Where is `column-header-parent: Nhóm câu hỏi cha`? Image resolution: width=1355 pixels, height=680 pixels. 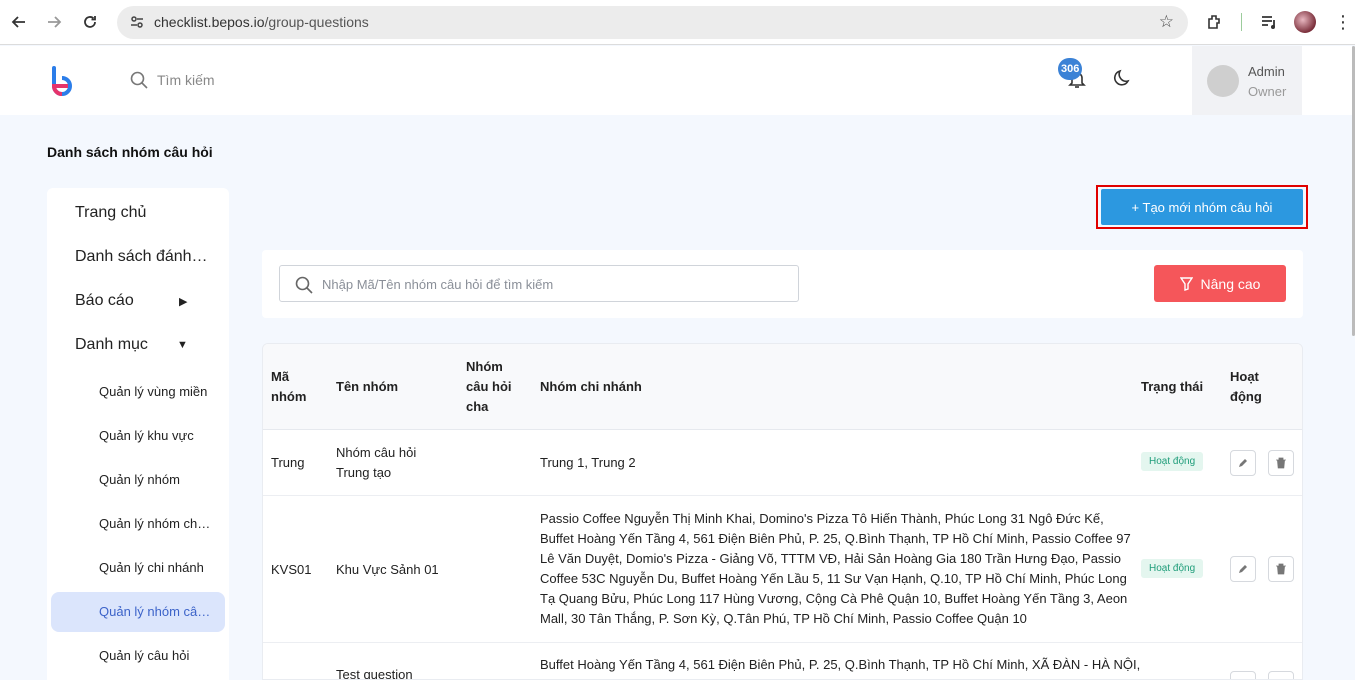 column-header-parent: Nhóm câu hỏi cha is located at coordinates (489, 387).